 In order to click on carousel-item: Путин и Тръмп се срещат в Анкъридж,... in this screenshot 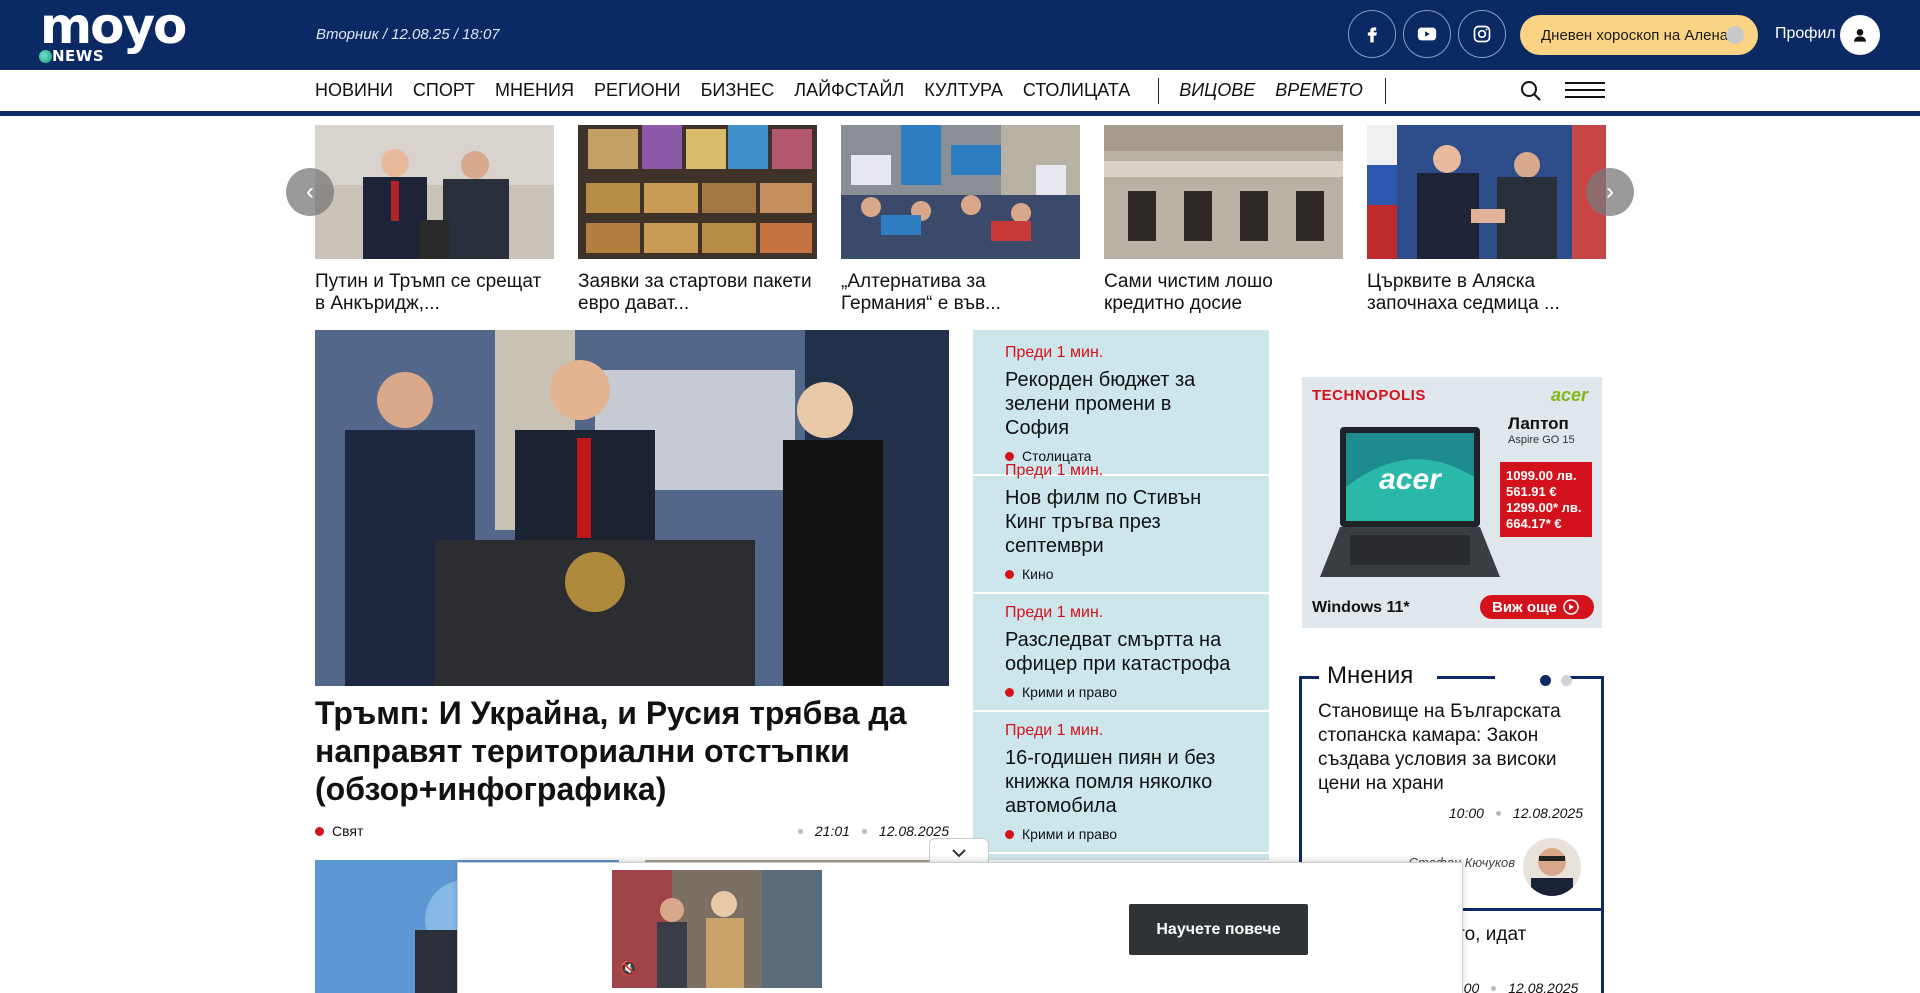, I will do `click(434, 220)`.